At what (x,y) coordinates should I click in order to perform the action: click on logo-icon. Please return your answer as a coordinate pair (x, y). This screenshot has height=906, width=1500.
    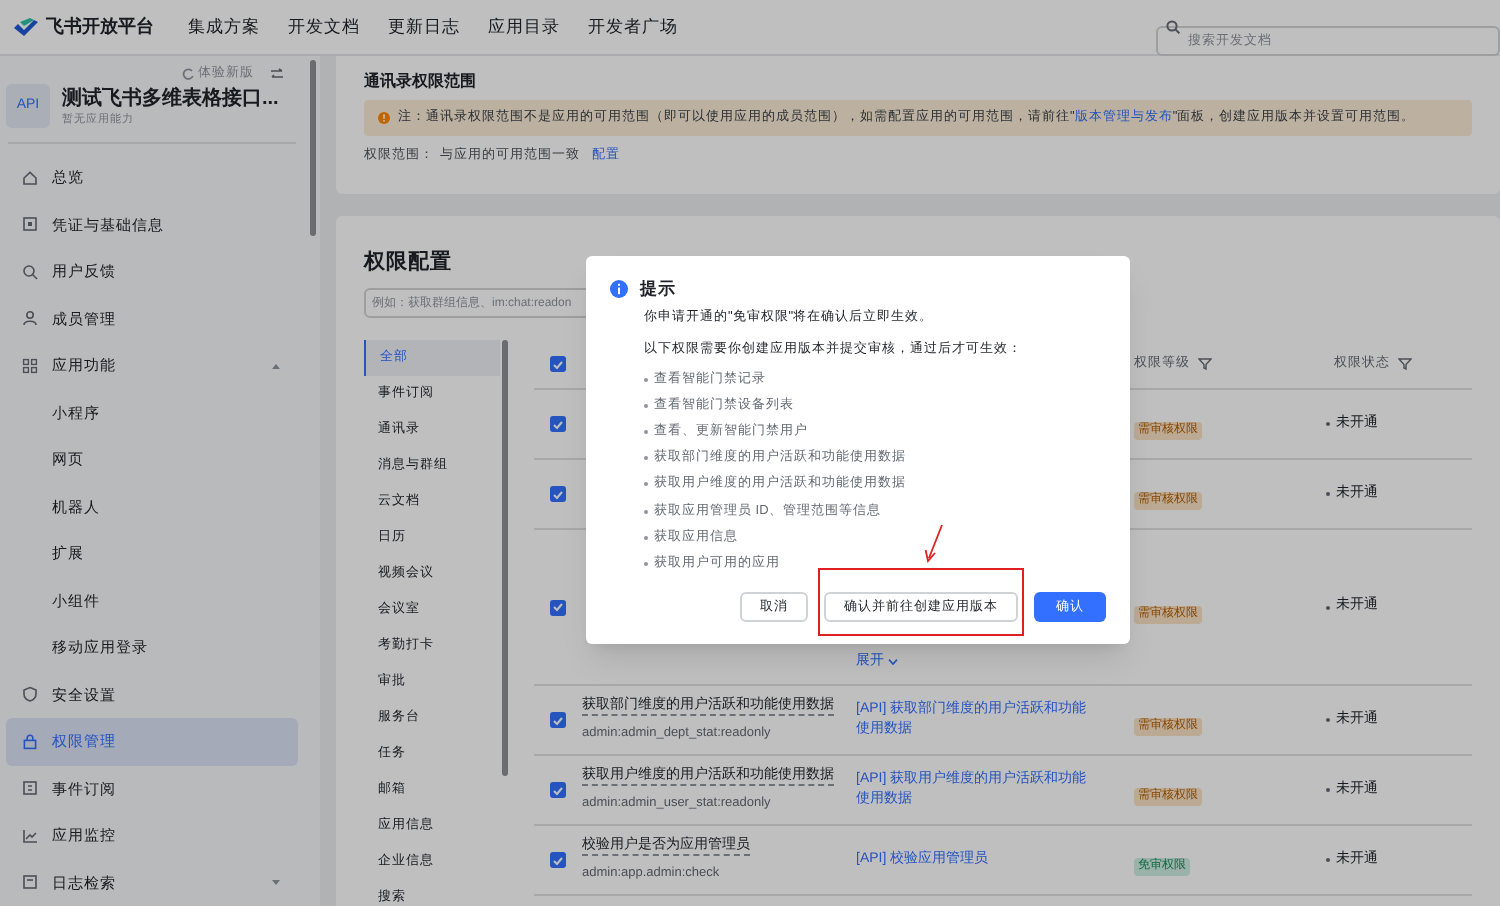
    Looking at the image, I should click on (26, 27).